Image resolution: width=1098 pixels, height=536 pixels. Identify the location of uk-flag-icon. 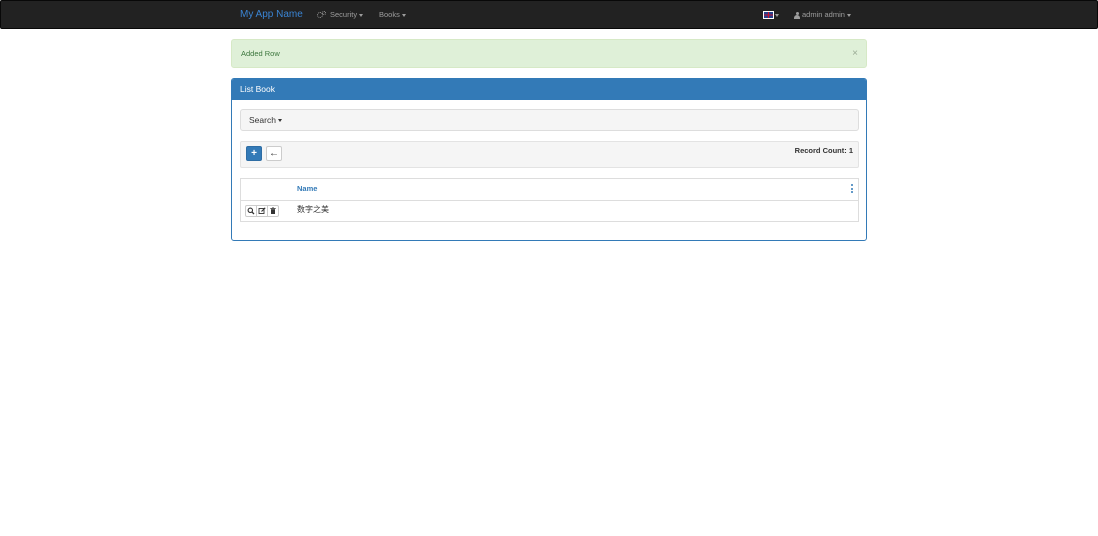
(768, 15).